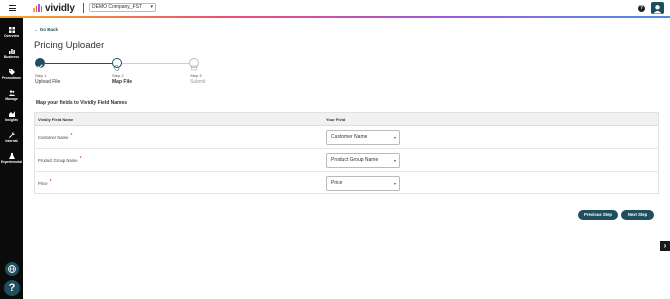  What do you see at coordinates (41, 75) in the screenshot?
I see `step-1-number: Step 1` at bounding box center [41, 75].